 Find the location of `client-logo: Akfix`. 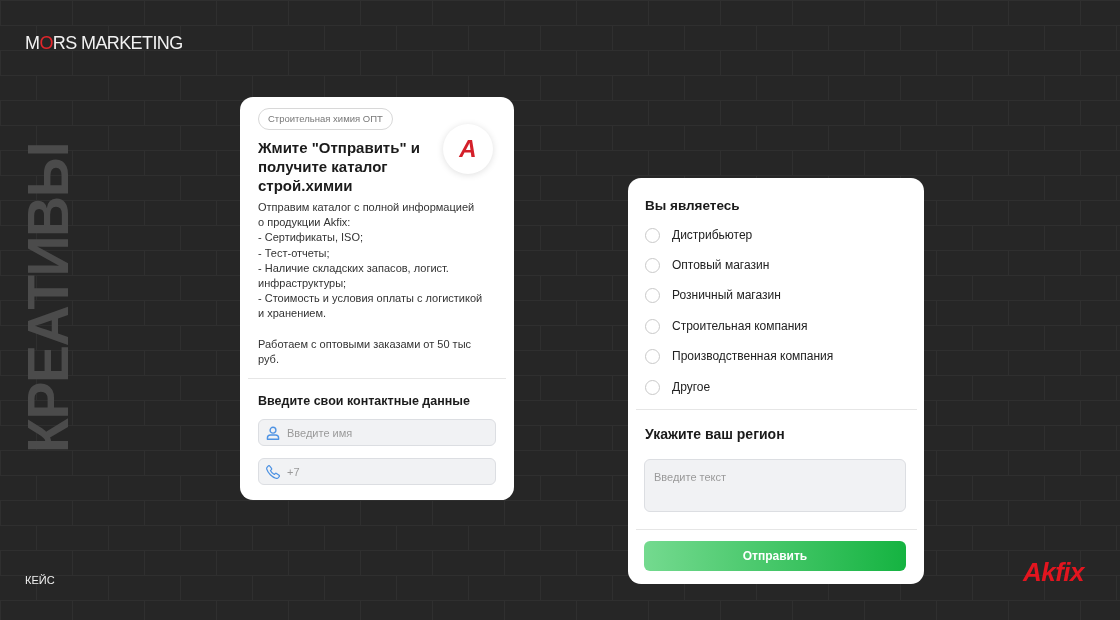

client-logo: Akfix is located at coordinates (1053, 572).